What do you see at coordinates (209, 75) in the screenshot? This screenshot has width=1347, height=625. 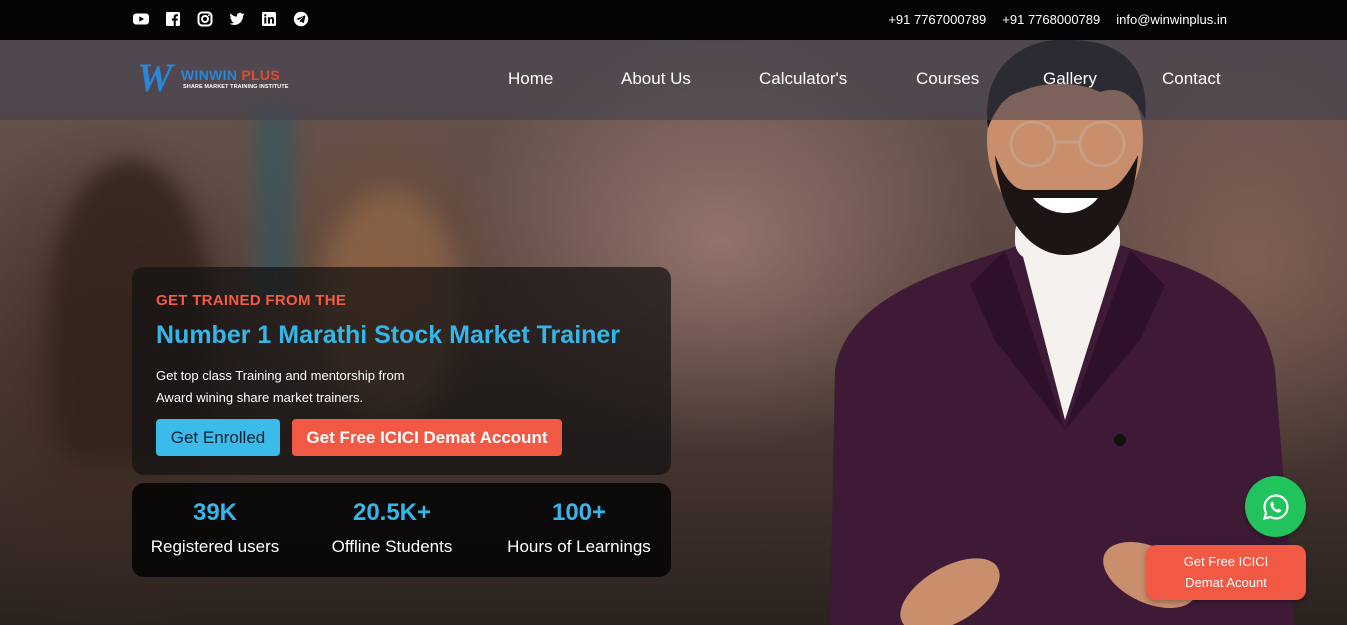 I see `logo-name-part1: WINWIN` at bounding box center [209, 75].